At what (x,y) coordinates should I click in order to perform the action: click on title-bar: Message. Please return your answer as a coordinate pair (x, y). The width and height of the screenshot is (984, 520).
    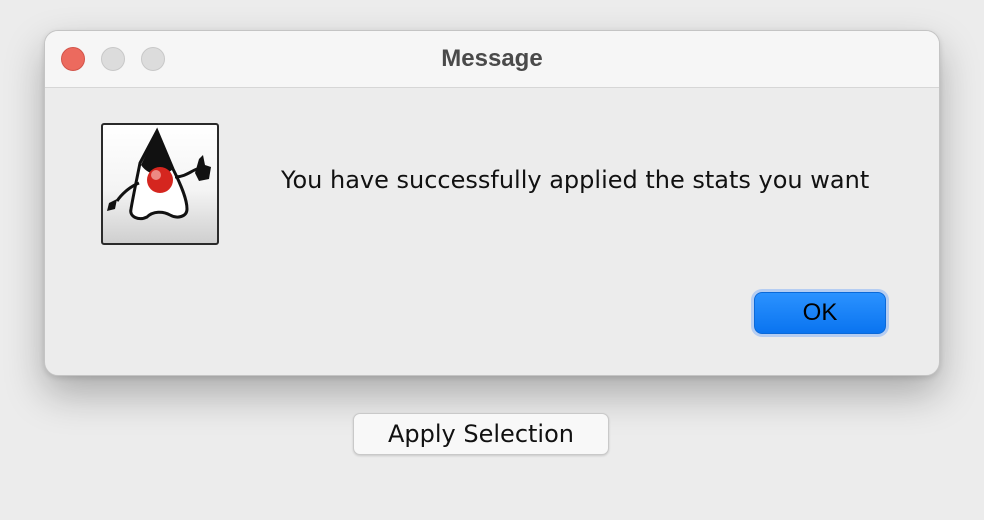
    Looking at the image, I should click on (492, 59).